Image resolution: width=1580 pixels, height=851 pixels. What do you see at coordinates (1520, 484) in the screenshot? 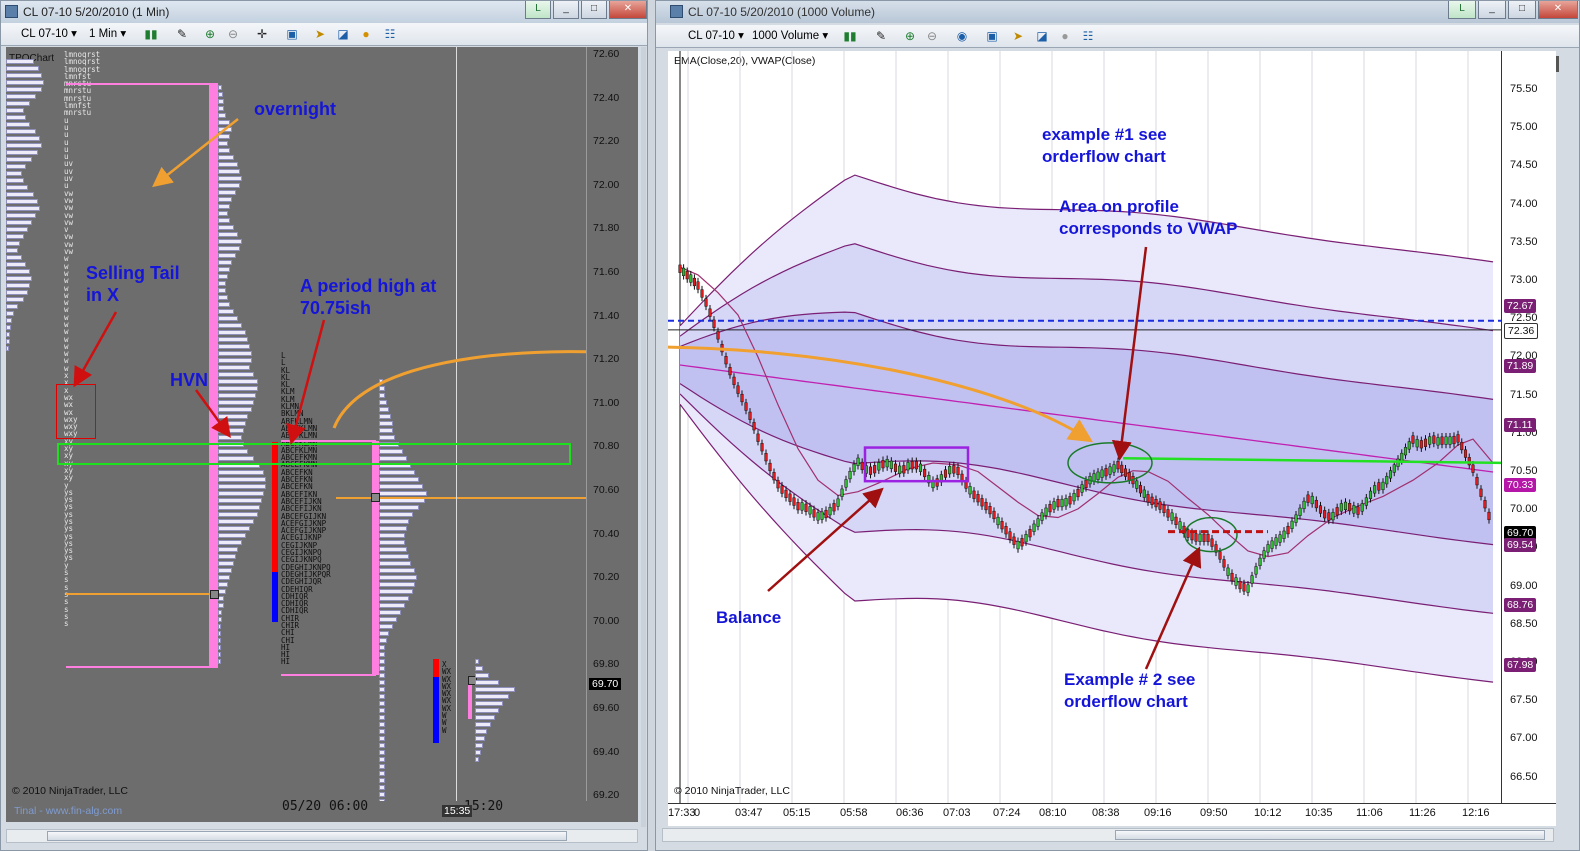
I see `price-badge: 70.33` at bounding box center [1520, 484].